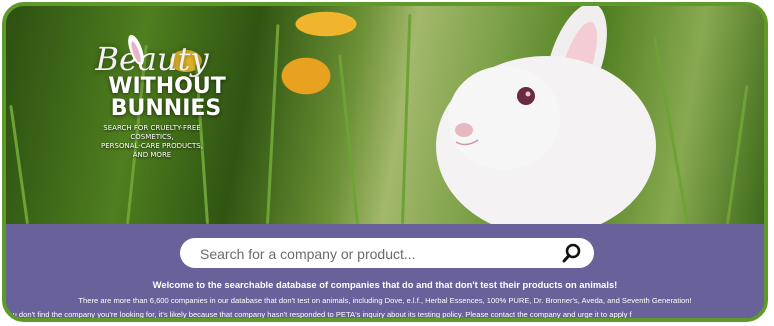 This screenshot has width=774, height=326. What do you see at coordinates (166, 108) in the screenshot?
I see `brand-bunnies: BUNNIES` at bounding box center [166, 108].